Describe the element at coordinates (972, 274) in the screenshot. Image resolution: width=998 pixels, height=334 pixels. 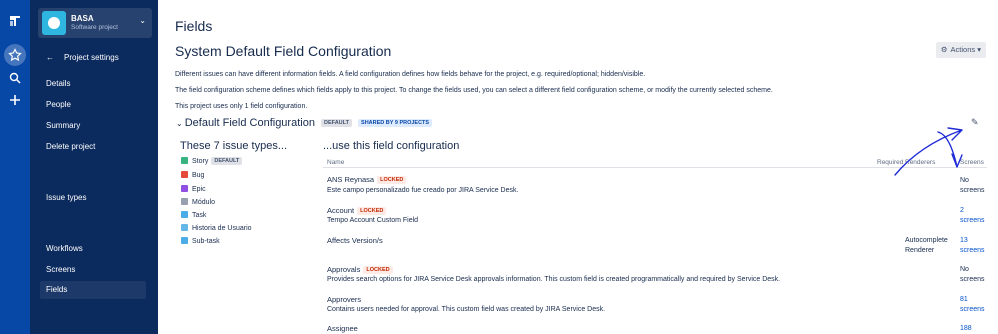
I see `field-screens: No screens` at that location.